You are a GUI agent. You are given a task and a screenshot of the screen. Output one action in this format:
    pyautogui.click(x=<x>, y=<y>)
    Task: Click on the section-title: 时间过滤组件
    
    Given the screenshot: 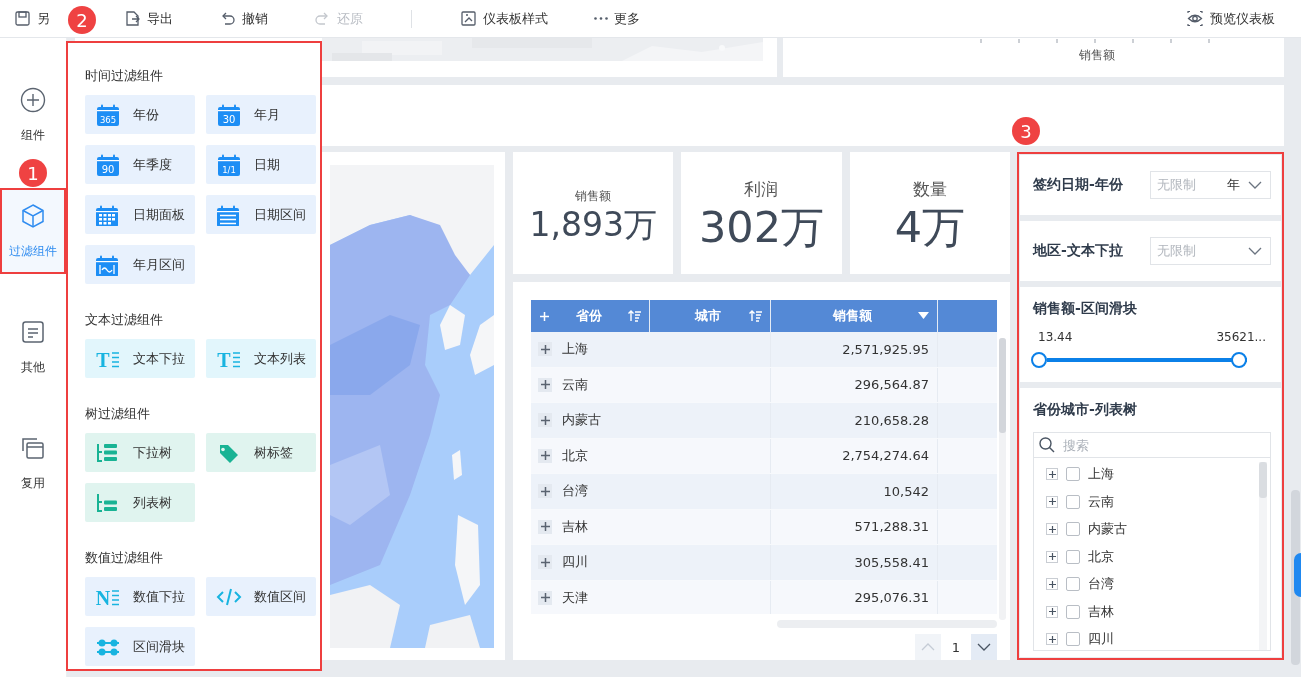 What is the action you would take?
    pyautogui.click(x=124, y=76)
    